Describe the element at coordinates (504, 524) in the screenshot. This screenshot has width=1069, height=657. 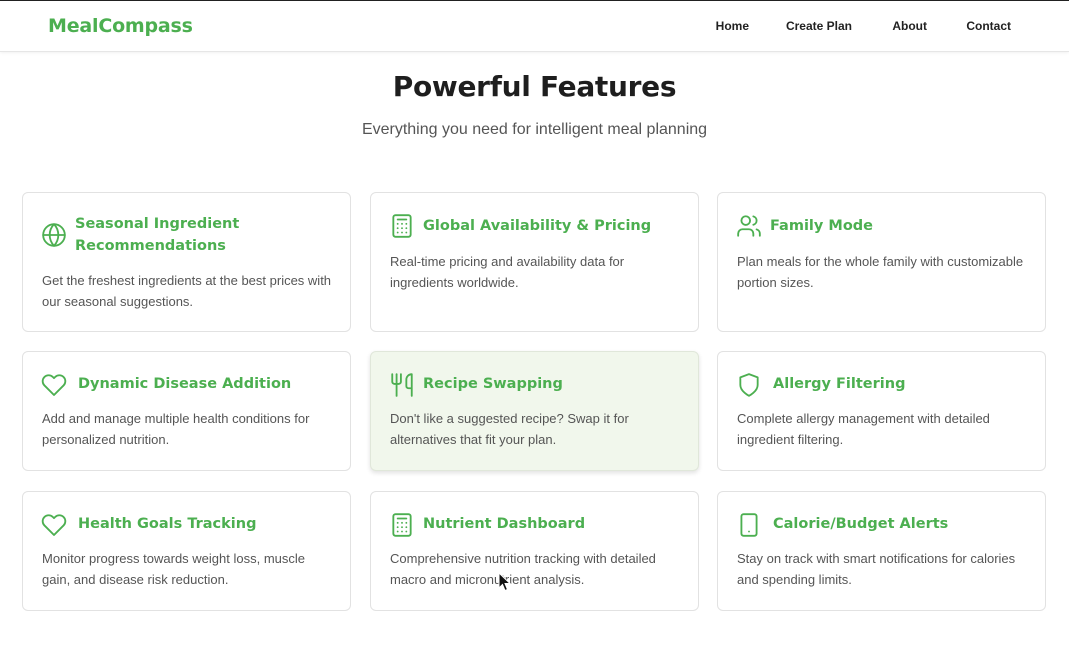
I see `feature-title: Nutrient Dashboard` at that location.